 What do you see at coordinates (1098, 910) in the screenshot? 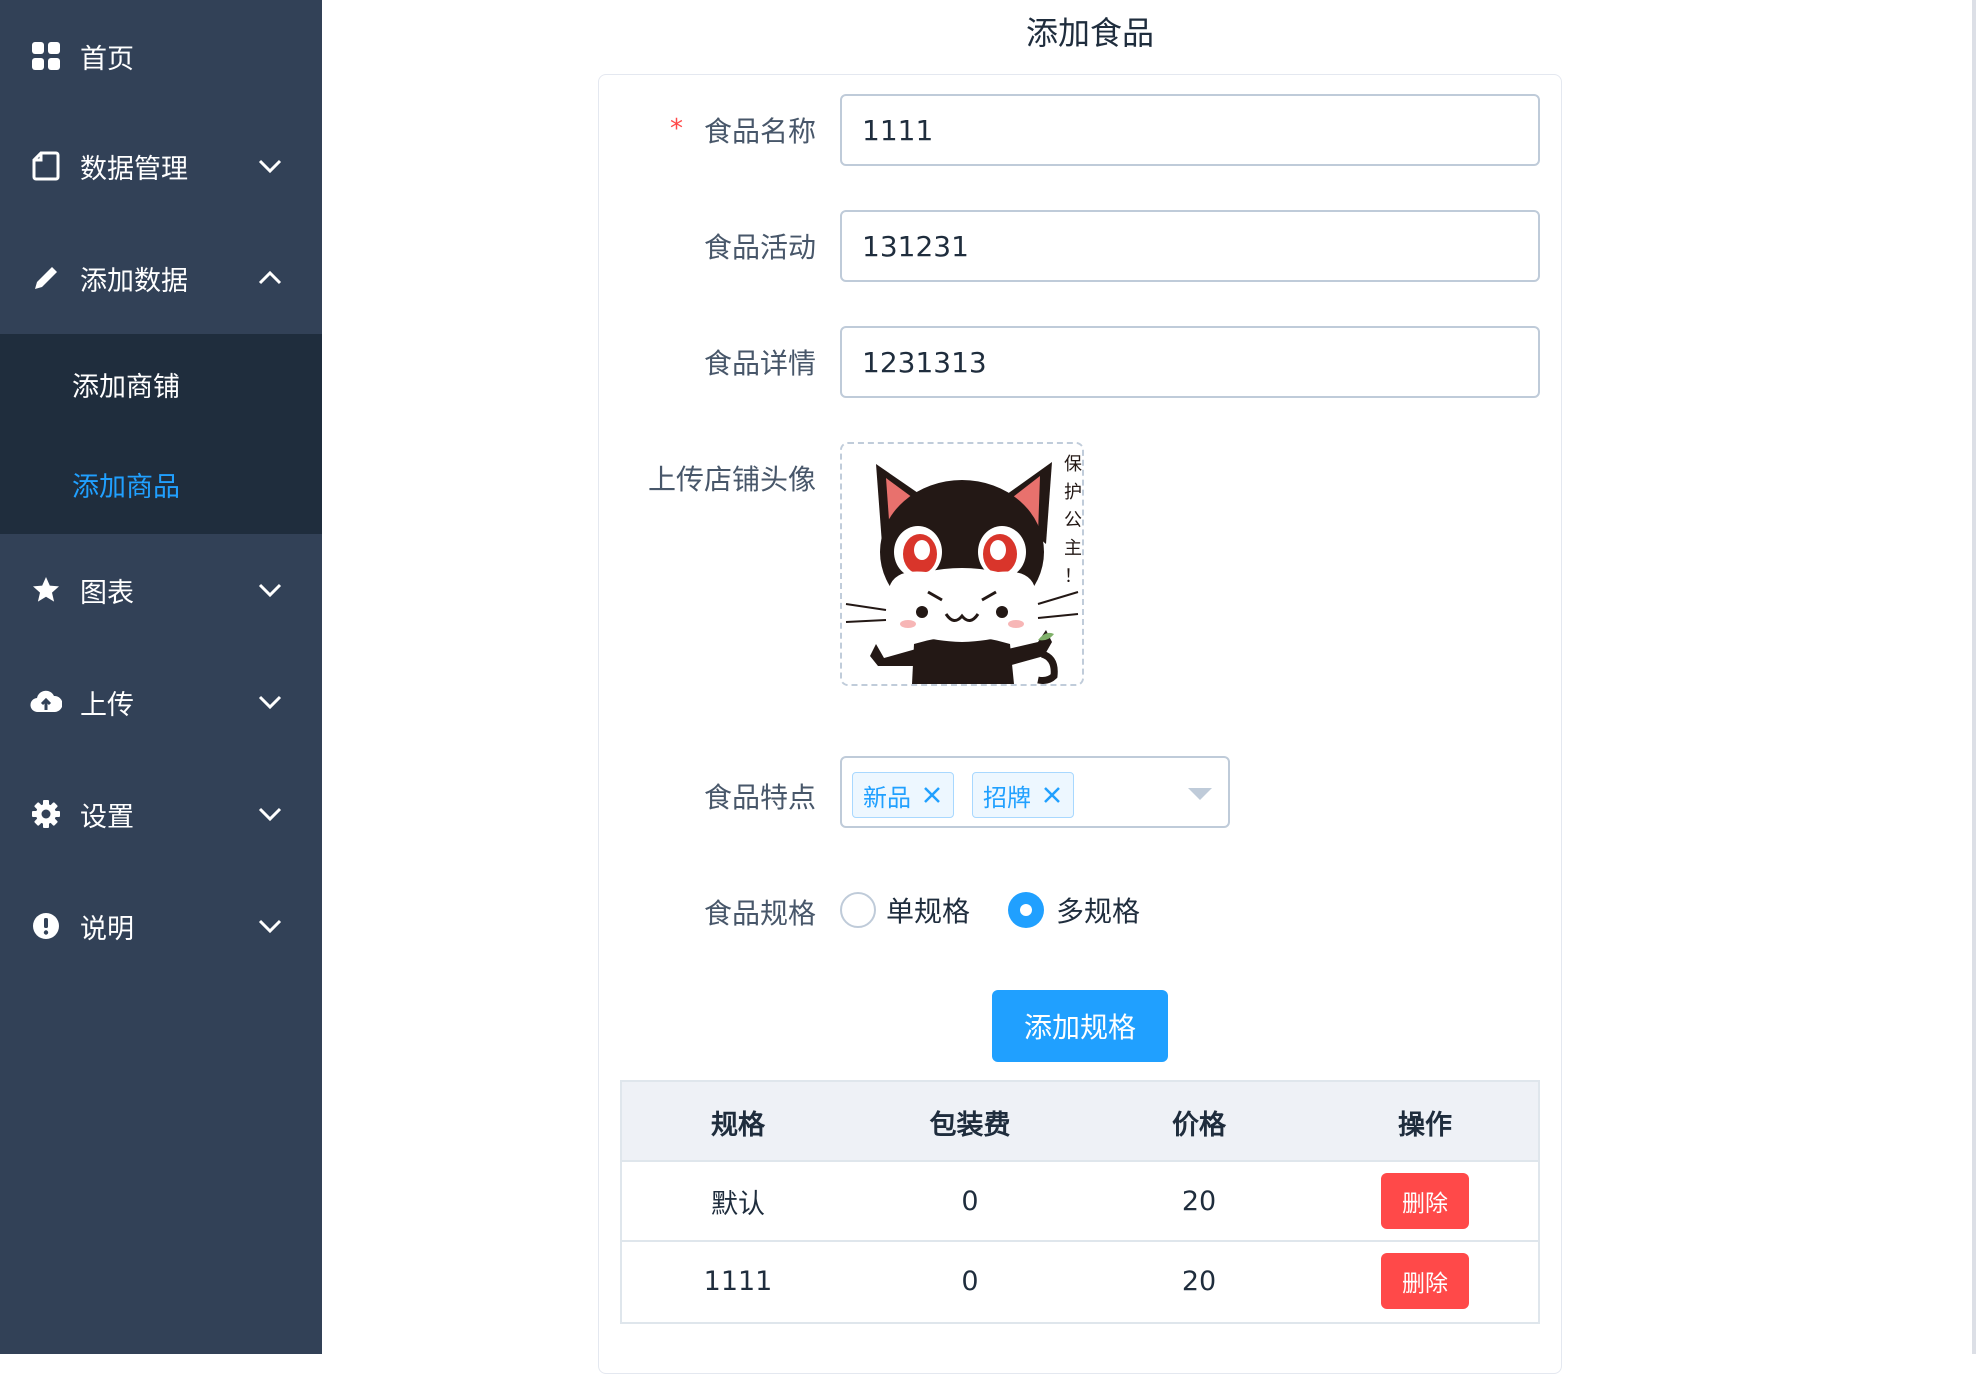
I see `radio-multi-spec-label: 多规格` at bounding box center [1098, 910].